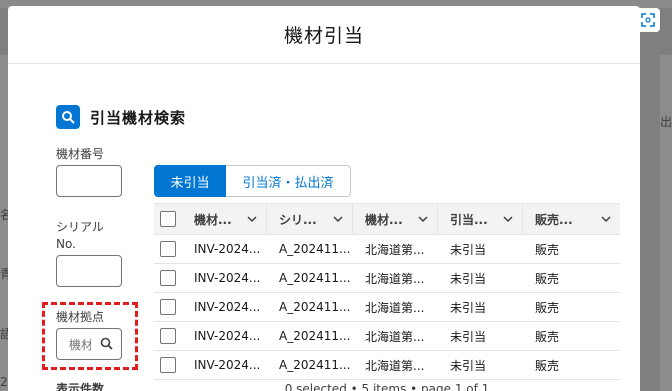 The width and height of the screenshot is (672, 391). Describe the element at coordinates (89, 181) in the screenshot. I see `equipment-number-input` at that location.